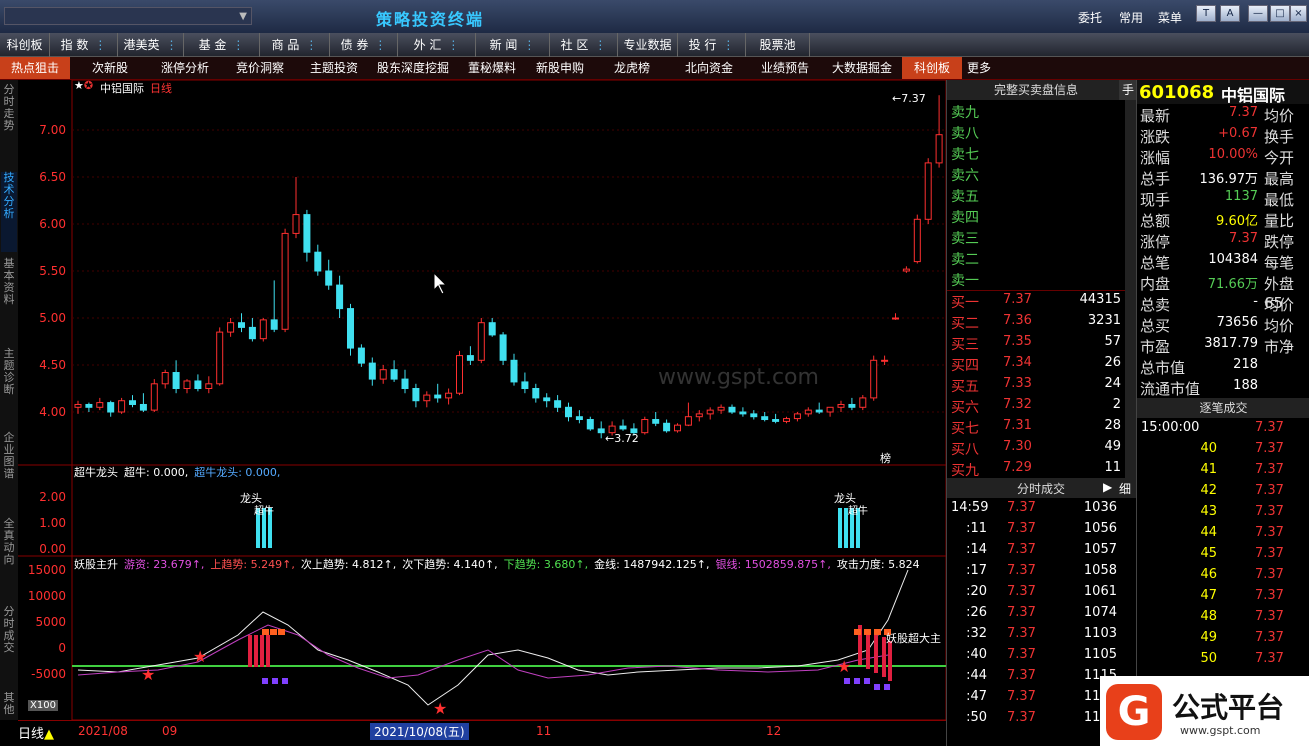 This screenshot has width=1309, height=746. Describe the element at coordinates (979, 68) in the screenshot. I see `feature-tab-13: 更多` at that location.